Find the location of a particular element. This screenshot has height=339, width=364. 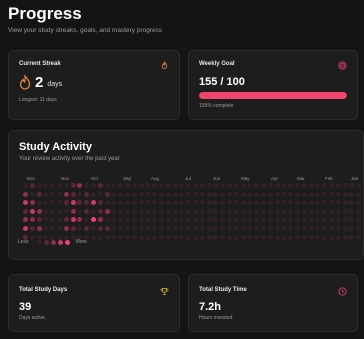

weekly-goal-percent: 155% complete is located at coordinates (216, 106).